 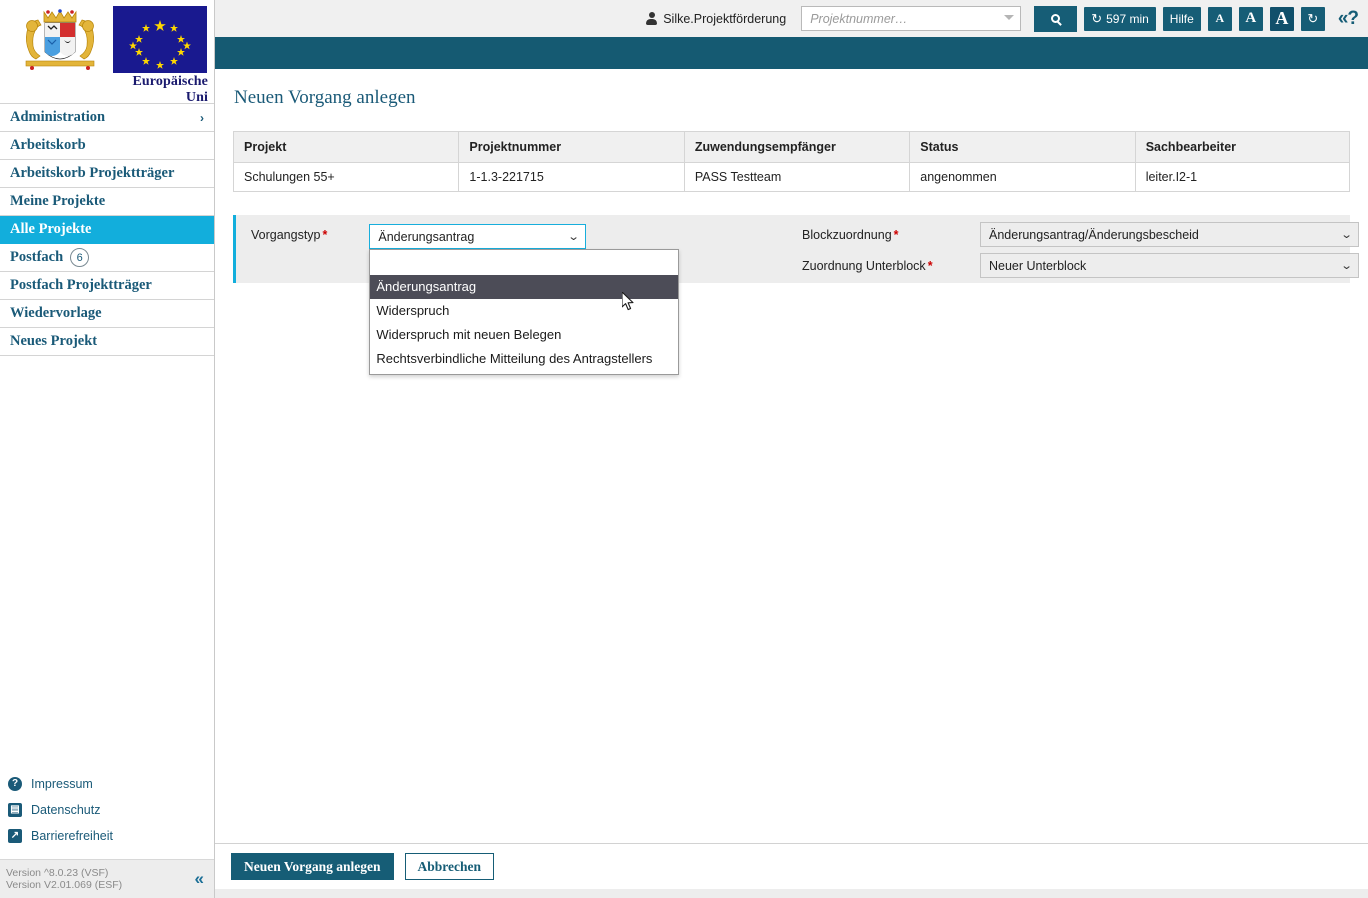 I want to click on action-bar: Neuen Vorgang anlegen Abbrechen, so click(x=791, y=866).